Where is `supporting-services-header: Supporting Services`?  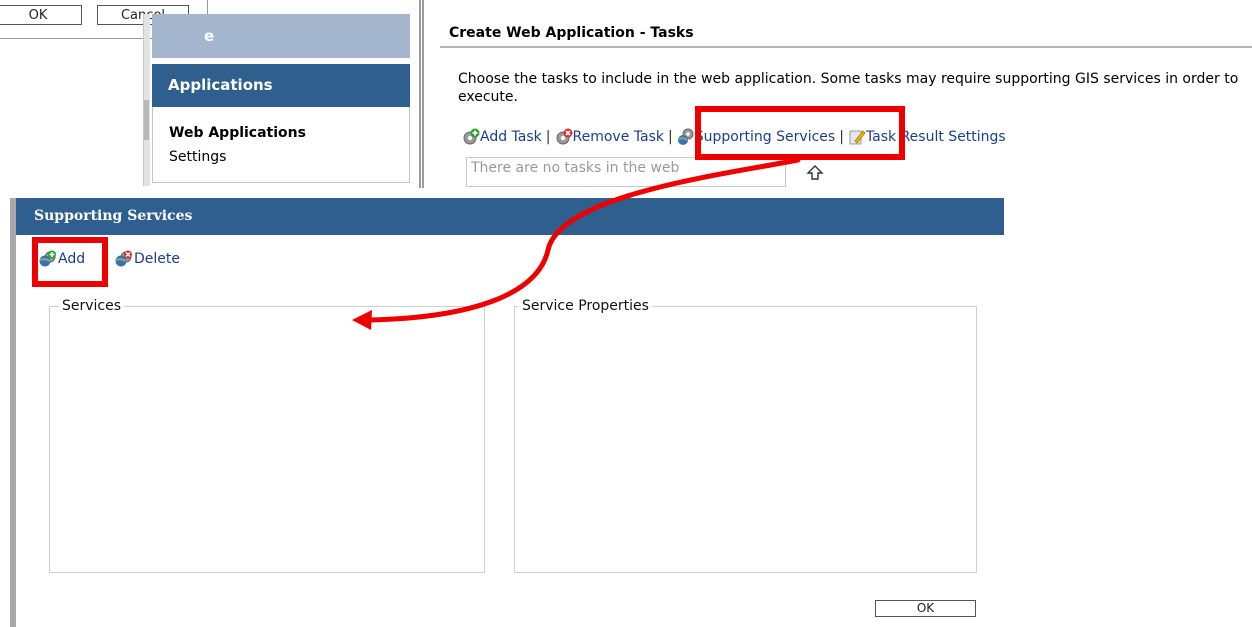 supporting-services-header: Supporting Services is located at coordinates (510, 216).